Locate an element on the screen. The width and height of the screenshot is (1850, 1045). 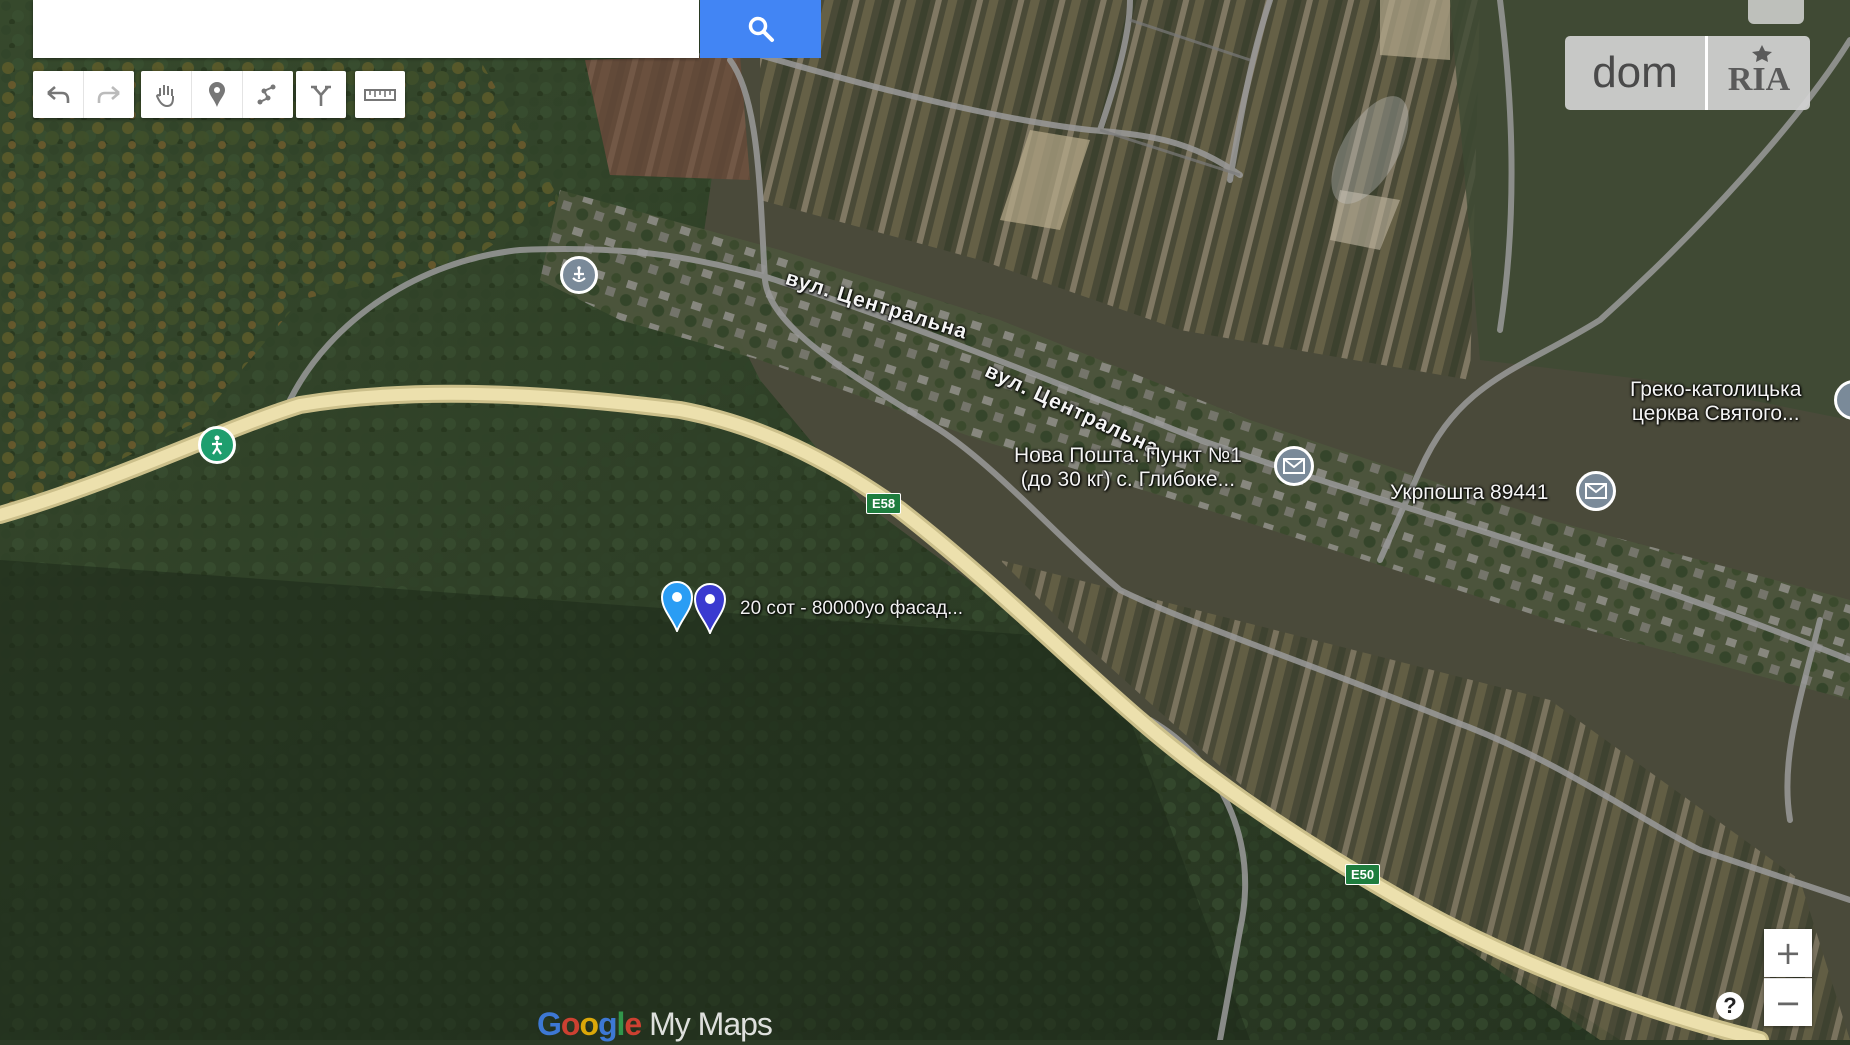
listing-marker-dark is located at coordinates (710, 610).